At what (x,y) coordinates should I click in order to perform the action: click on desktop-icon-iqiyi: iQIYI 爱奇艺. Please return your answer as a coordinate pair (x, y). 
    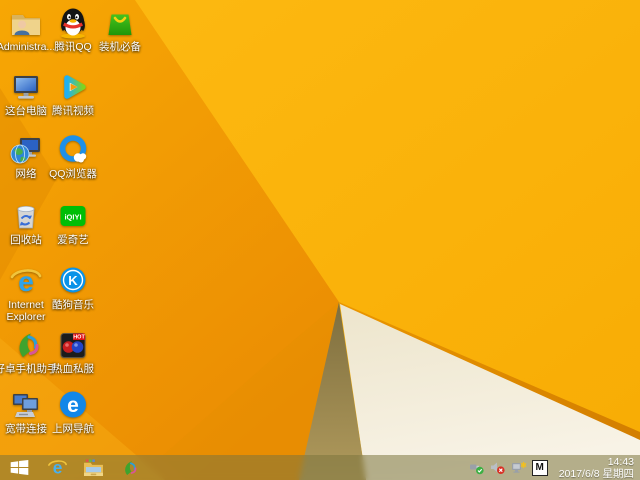
    Looking at the image, I should click on (73, 222).